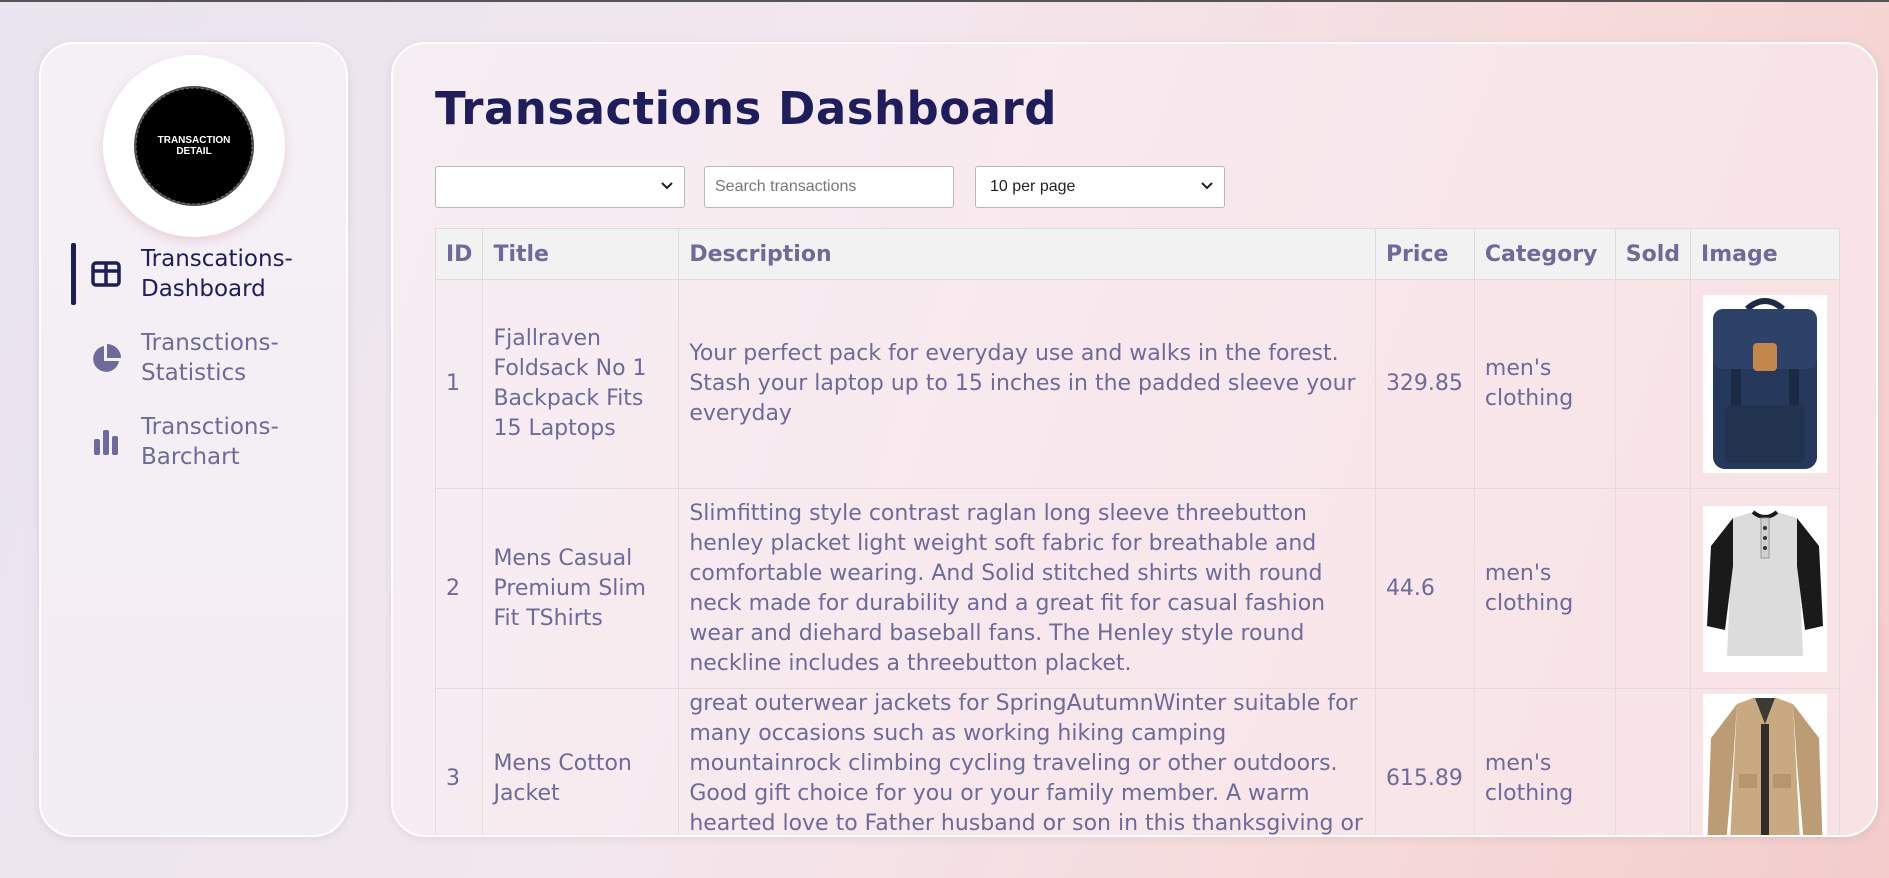 This screenshot has width=1889, height=878. I want to click on cell-price: 44.6, so click(1424, 588).